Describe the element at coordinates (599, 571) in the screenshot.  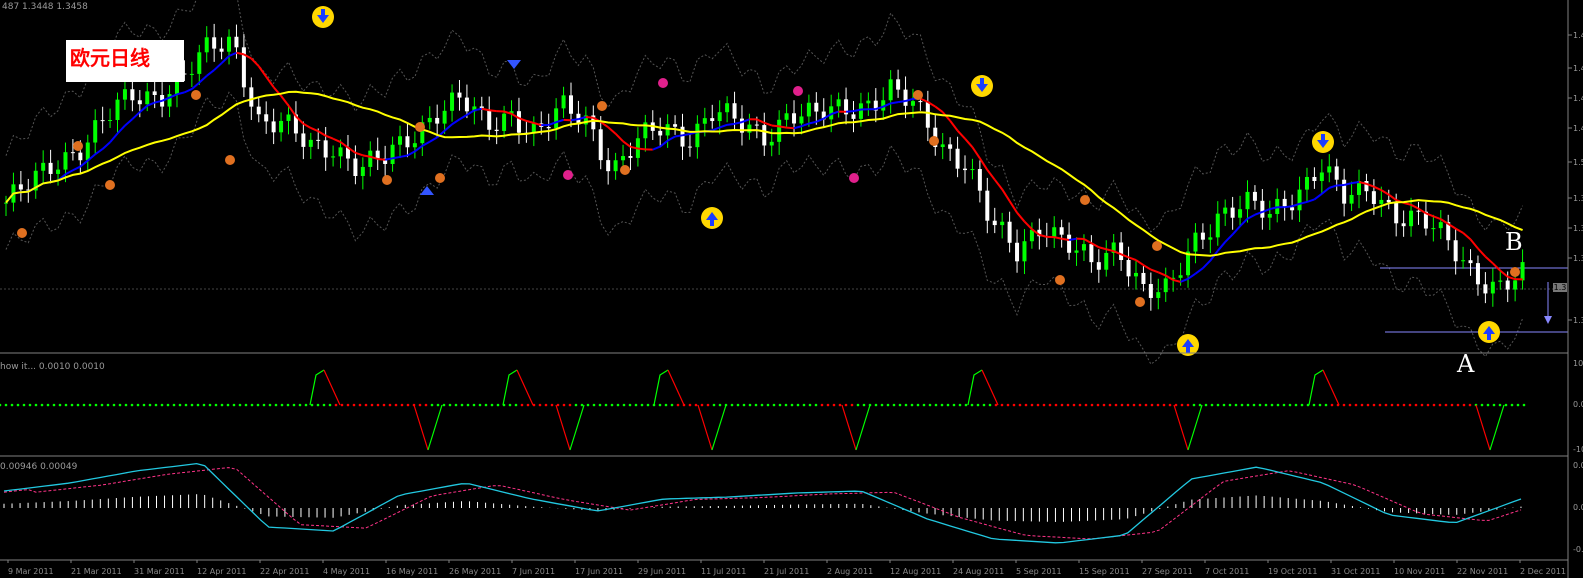
I see `x-tick-label: 17 Jun 2011` at that location.